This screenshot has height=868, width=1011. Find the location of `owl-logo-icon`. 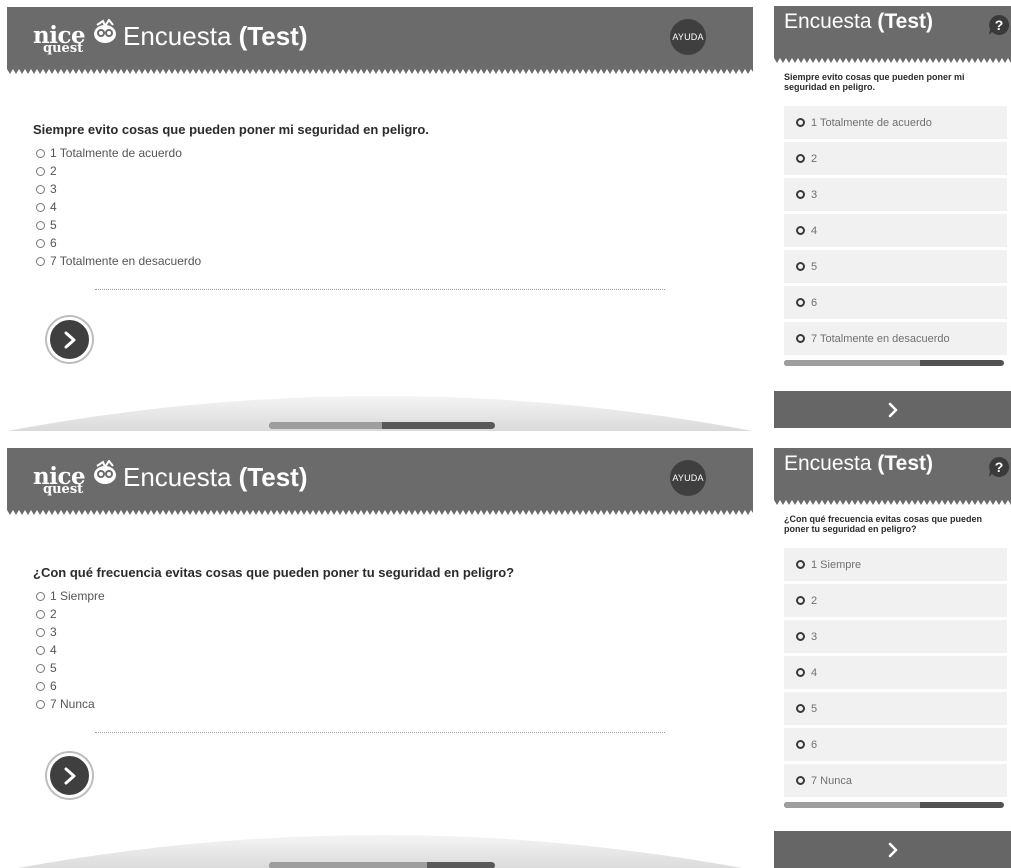

owl-logo-icon is located at coordinates (105, 472).